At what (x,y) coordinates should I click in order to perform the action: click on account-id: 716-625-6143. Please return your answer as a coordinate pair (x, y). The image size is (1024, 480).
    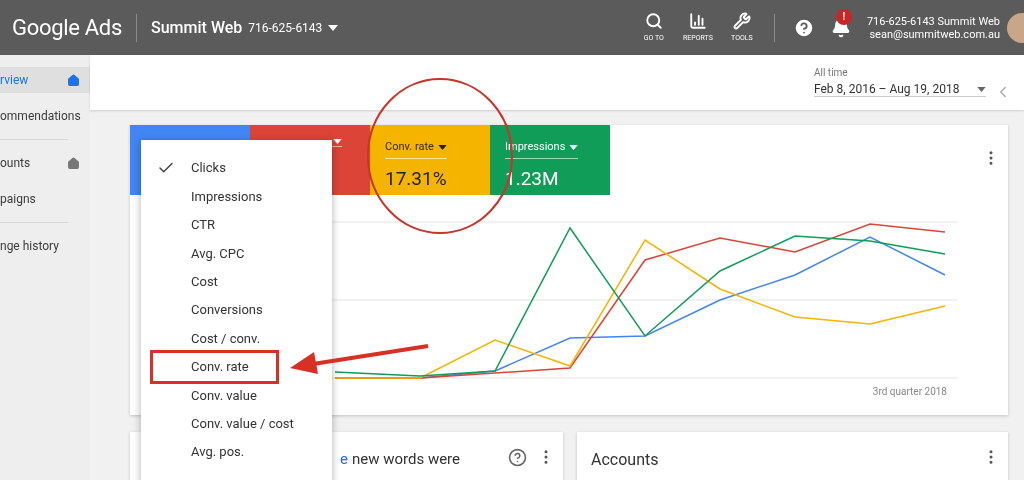
    Looking at the image, I should click on (285, 28).